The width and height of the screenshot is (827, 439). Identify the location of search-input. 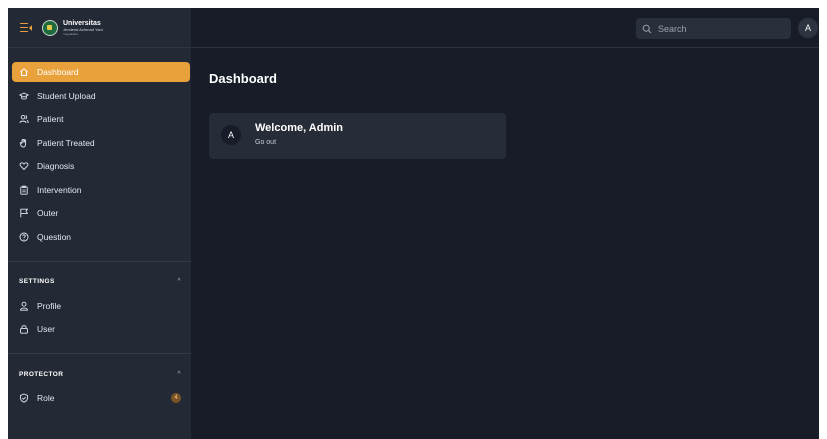
(720, 28).